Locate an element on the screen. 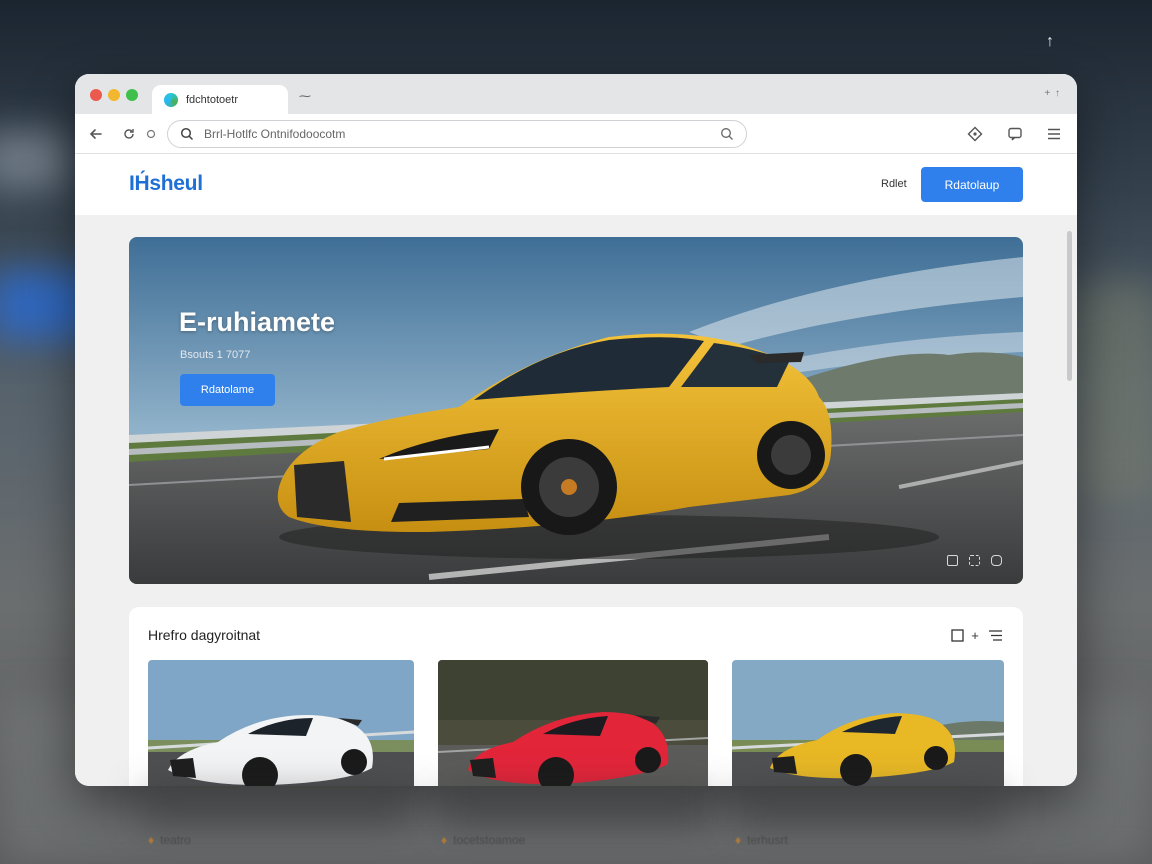  card-caption-yellow: ♦ terhusrt is located at coordinates (761, 840).